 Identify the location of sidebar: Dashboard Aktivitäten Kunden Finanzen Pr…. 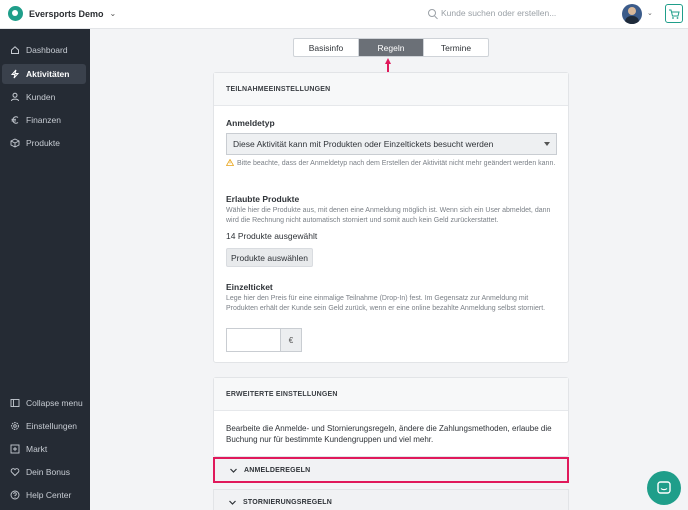
(45, 269).